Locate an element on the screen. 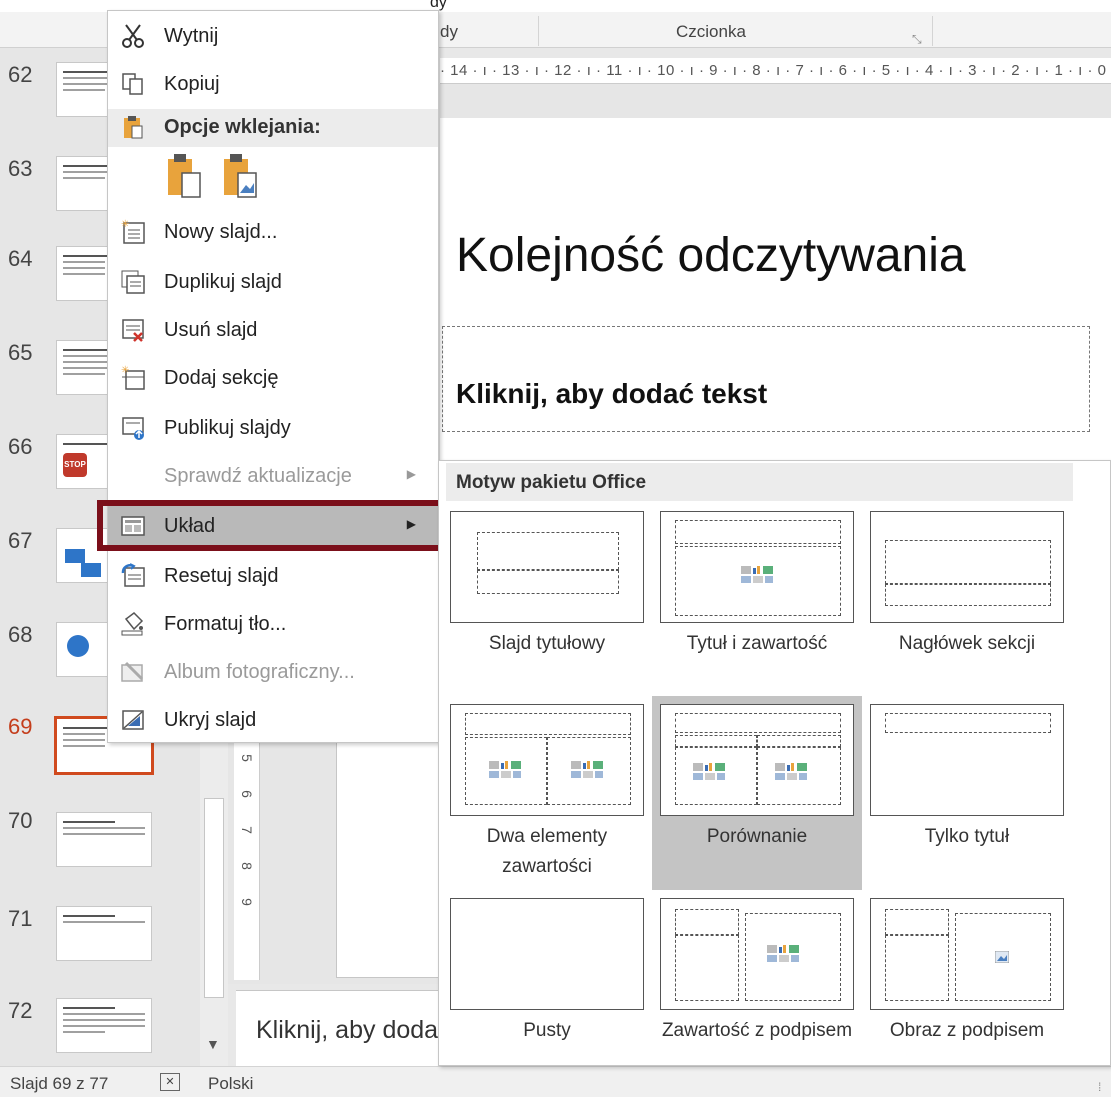  layout-comparison: Porównanie is located at coordinates (757, 793).